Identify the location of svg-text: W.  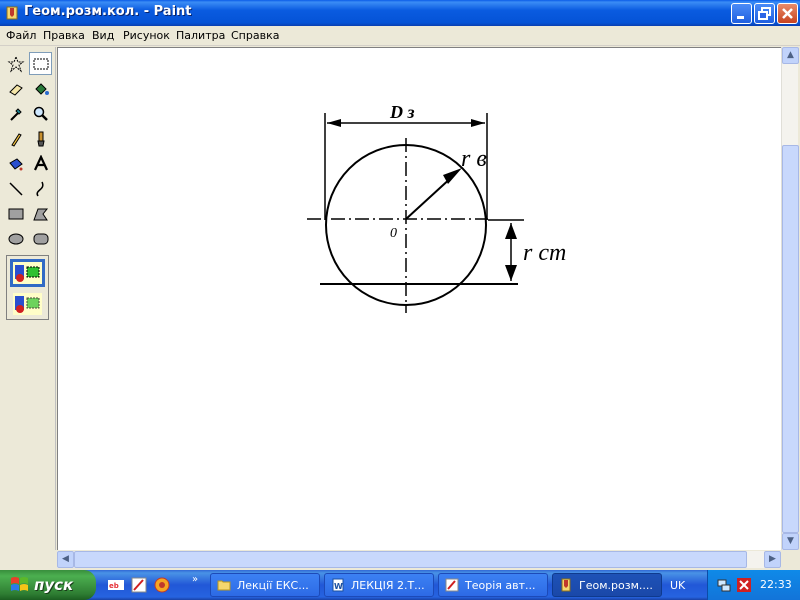
(338, 586).